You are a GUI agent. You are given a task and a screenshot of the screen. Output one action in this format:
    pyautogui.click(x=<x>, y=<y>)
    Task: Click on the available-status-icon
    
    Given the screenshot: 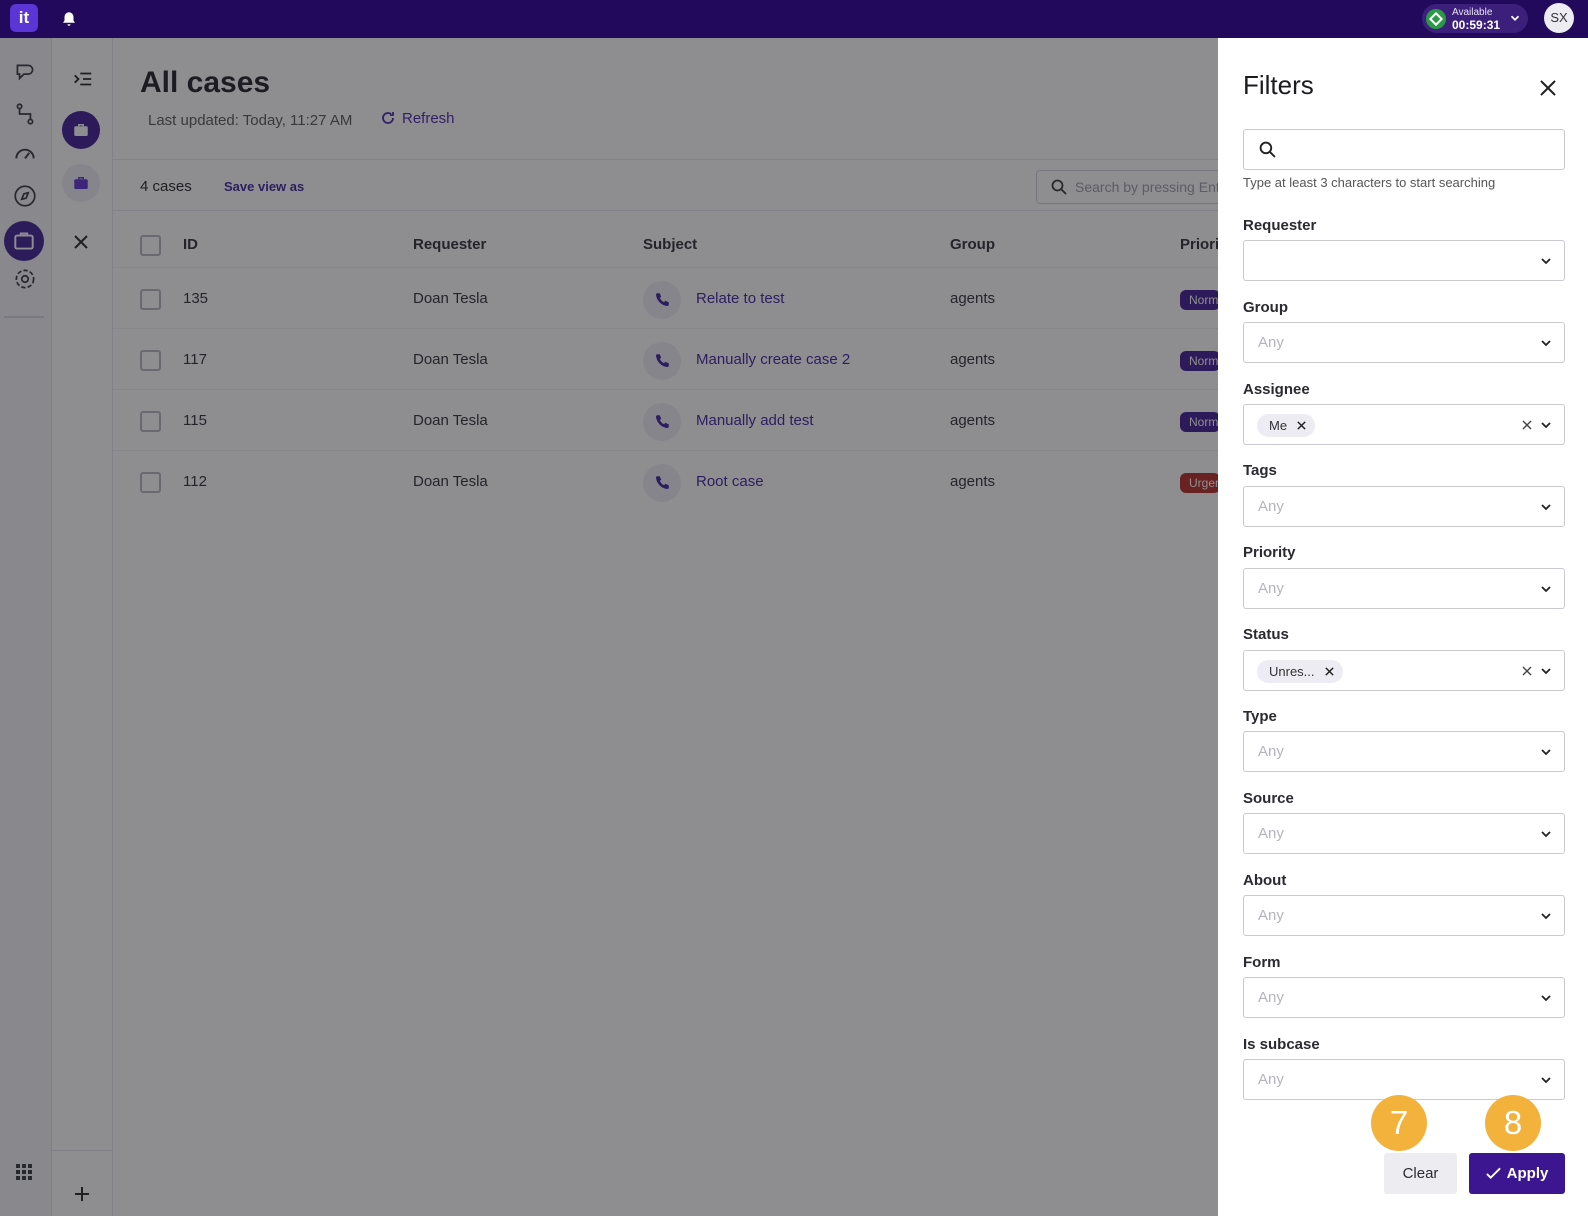 What is the action you would take?
    pyautogui.click(x=1436, y=19)
    